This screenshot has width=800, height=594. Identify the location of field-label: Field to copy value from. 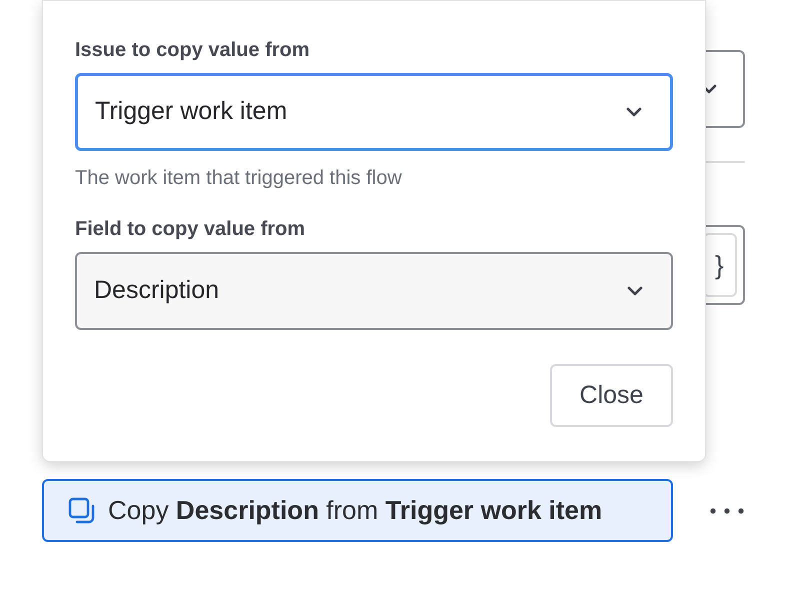
(190, 229).